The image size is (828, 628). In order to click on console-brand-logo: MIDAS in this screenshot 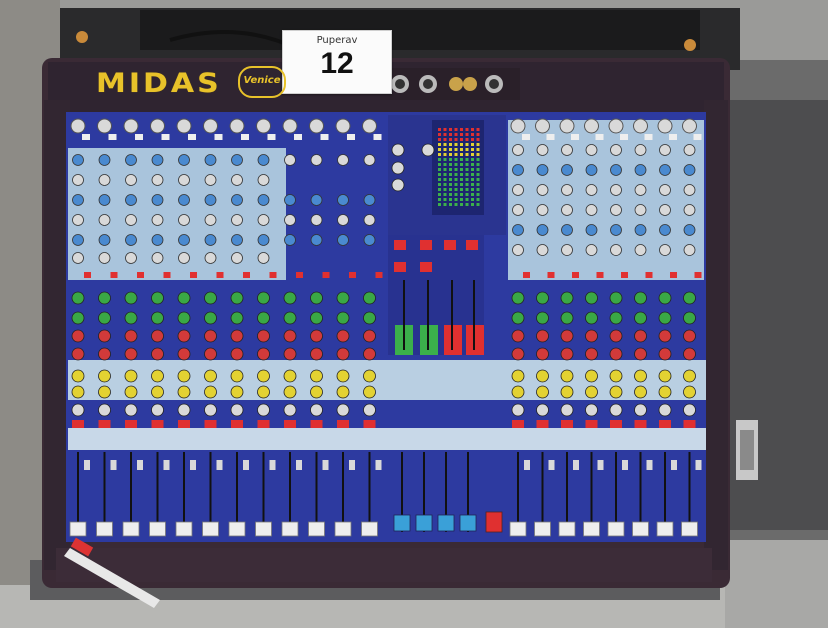, I will do `click(159, 83)`.